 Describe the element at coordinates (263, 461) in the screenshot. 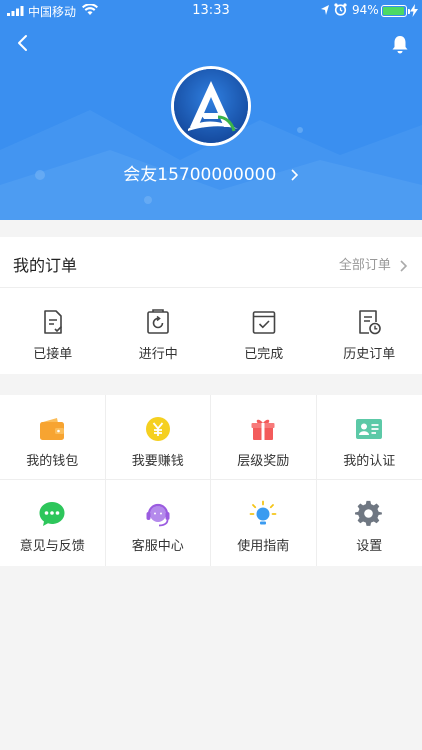

I see `service-label: 层级奖励` at that location.